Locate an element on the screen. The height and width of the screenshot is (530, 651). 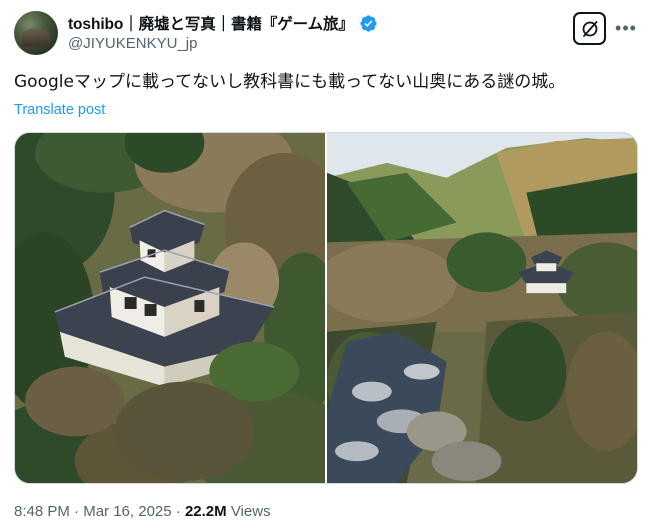
grok-button is located at coordinates (589, 28).